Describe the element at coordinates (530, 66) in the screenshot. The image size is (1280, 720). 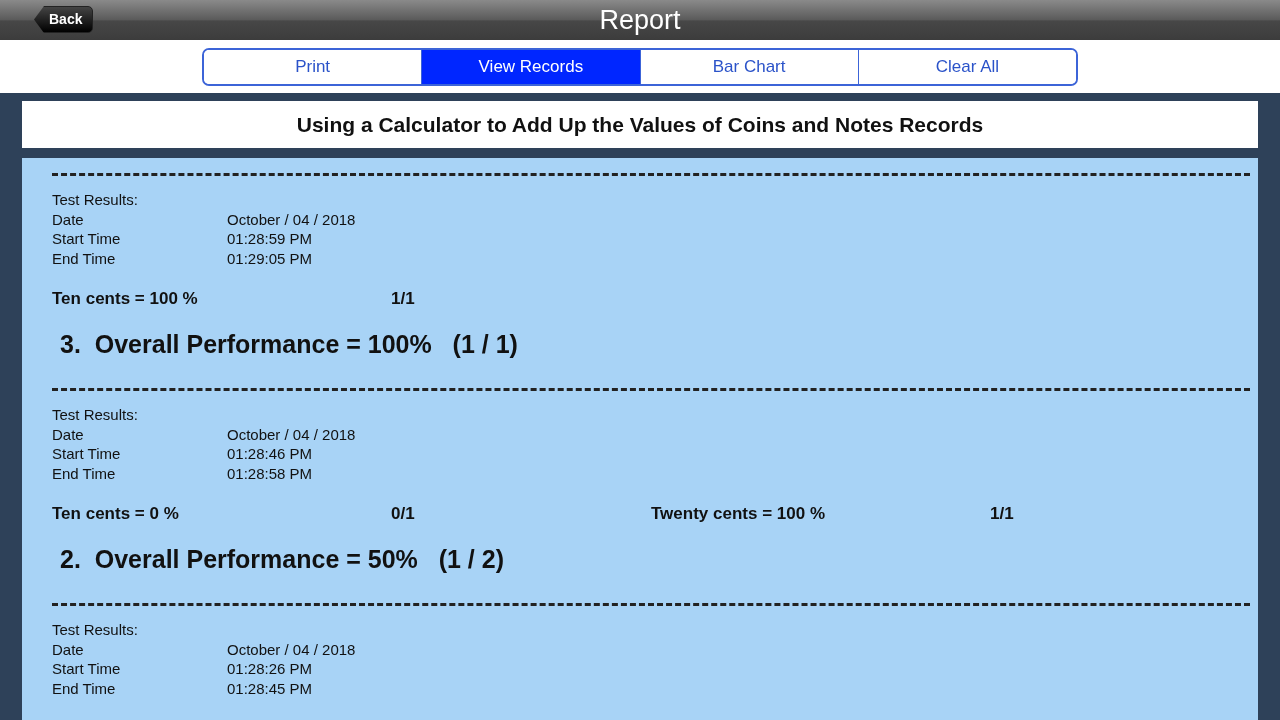
I see `tab: View Records` at that location.